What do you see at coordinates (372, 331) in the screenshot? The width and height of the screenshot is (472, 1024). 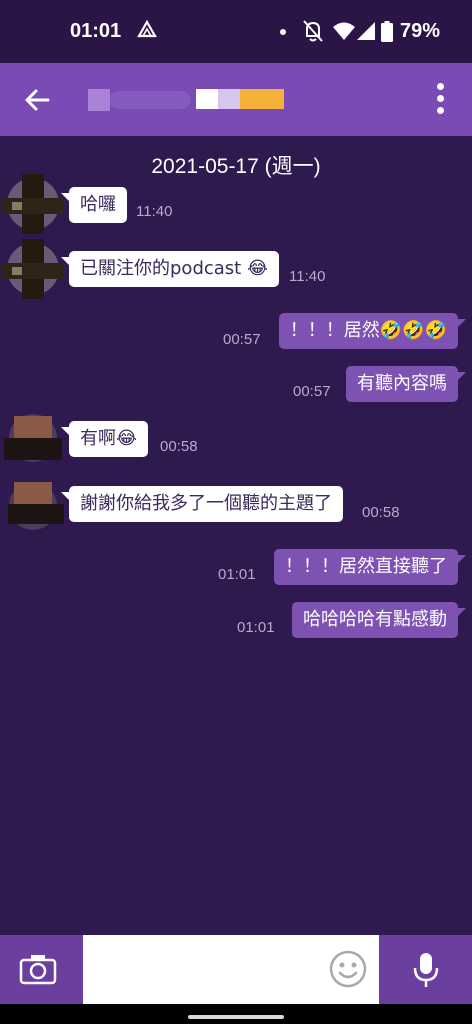 I see `outgoing-message: ！！！居然🤣🤣🤣` at bounding box center [372, 331].